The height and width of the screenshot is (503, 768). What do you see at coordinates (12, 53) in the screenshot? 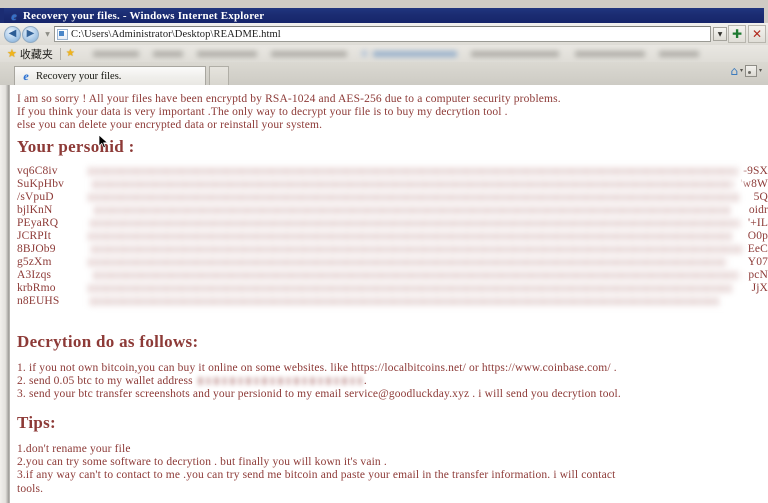
I see `star-icon: ★` at bounding box center [12, 53].